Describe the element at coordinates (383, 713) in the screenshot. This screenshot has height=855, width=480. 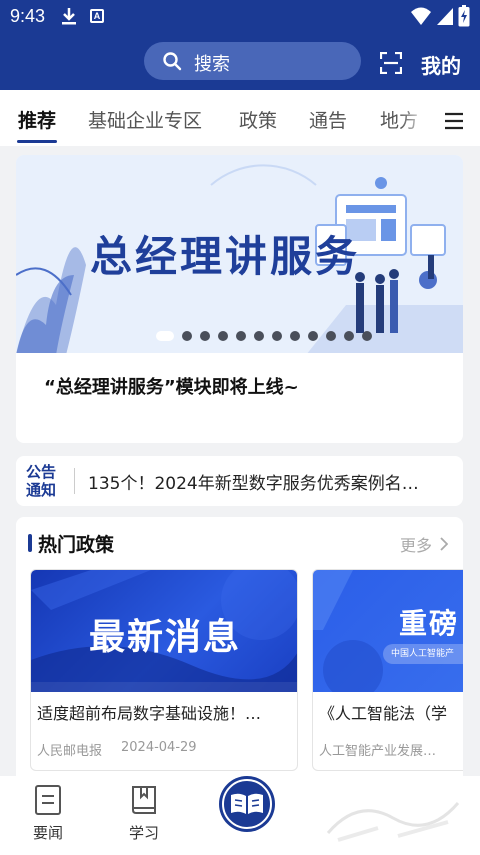
I see `policy-card-title: 《人工智能法（学` at that location.